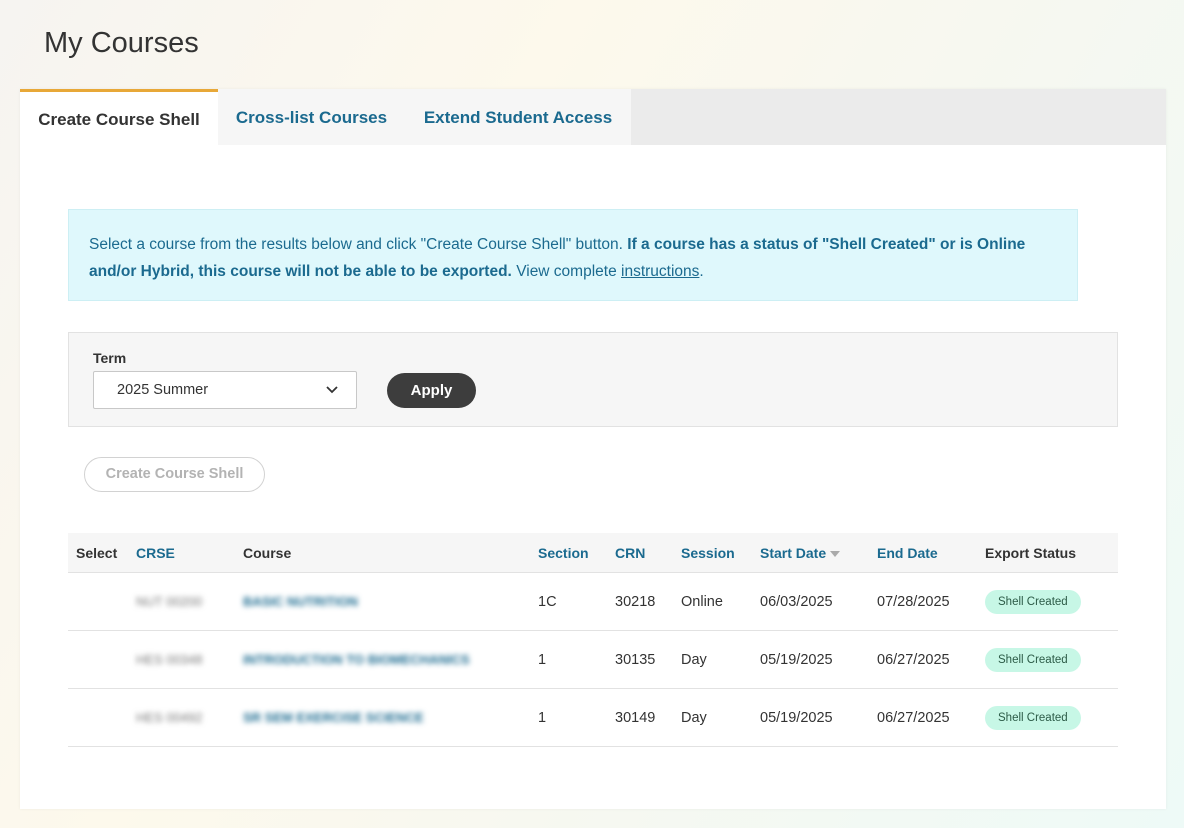 The height and width of the screenshot is (828, 1184). What do you see at coordinates (390, 717) in the screenshot?
I see `course-link: SR SEM EXERCISE SCIENCE` at bounding box center [390, 717].